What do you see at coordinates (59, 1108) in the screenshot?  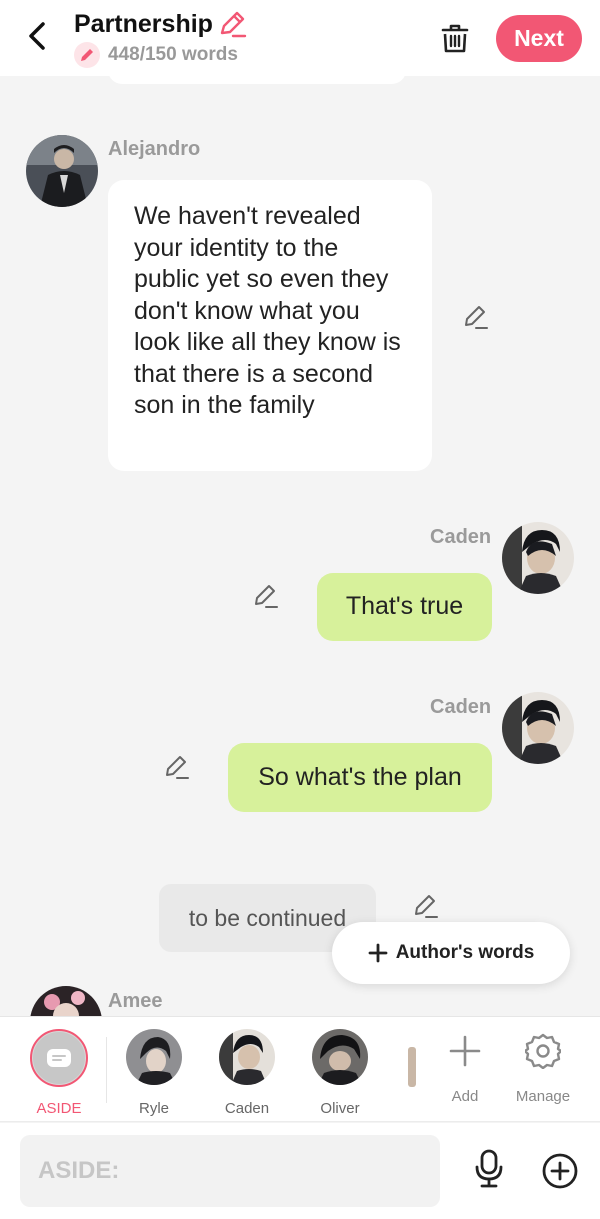 I see `character-label: ASIDE` at bounding box center [59, 1108].